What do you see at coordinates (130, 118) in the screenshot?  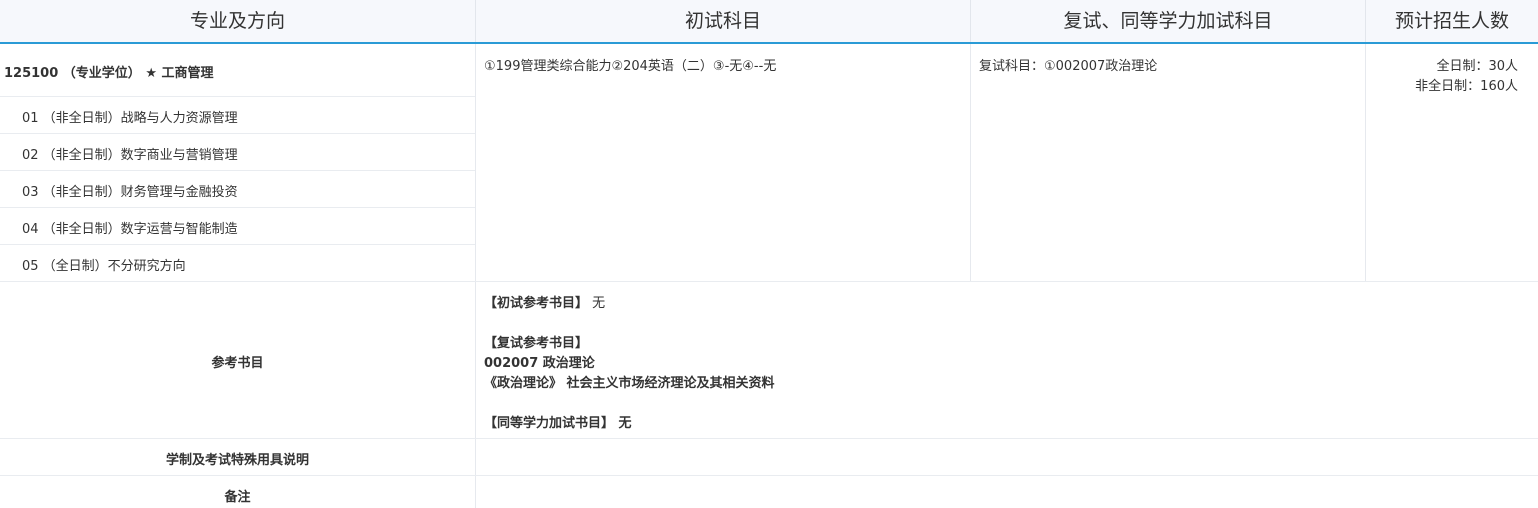 I see `direction-item: 01 （非全日制）战略与人力资源管理` at bounding box center [130, 118].